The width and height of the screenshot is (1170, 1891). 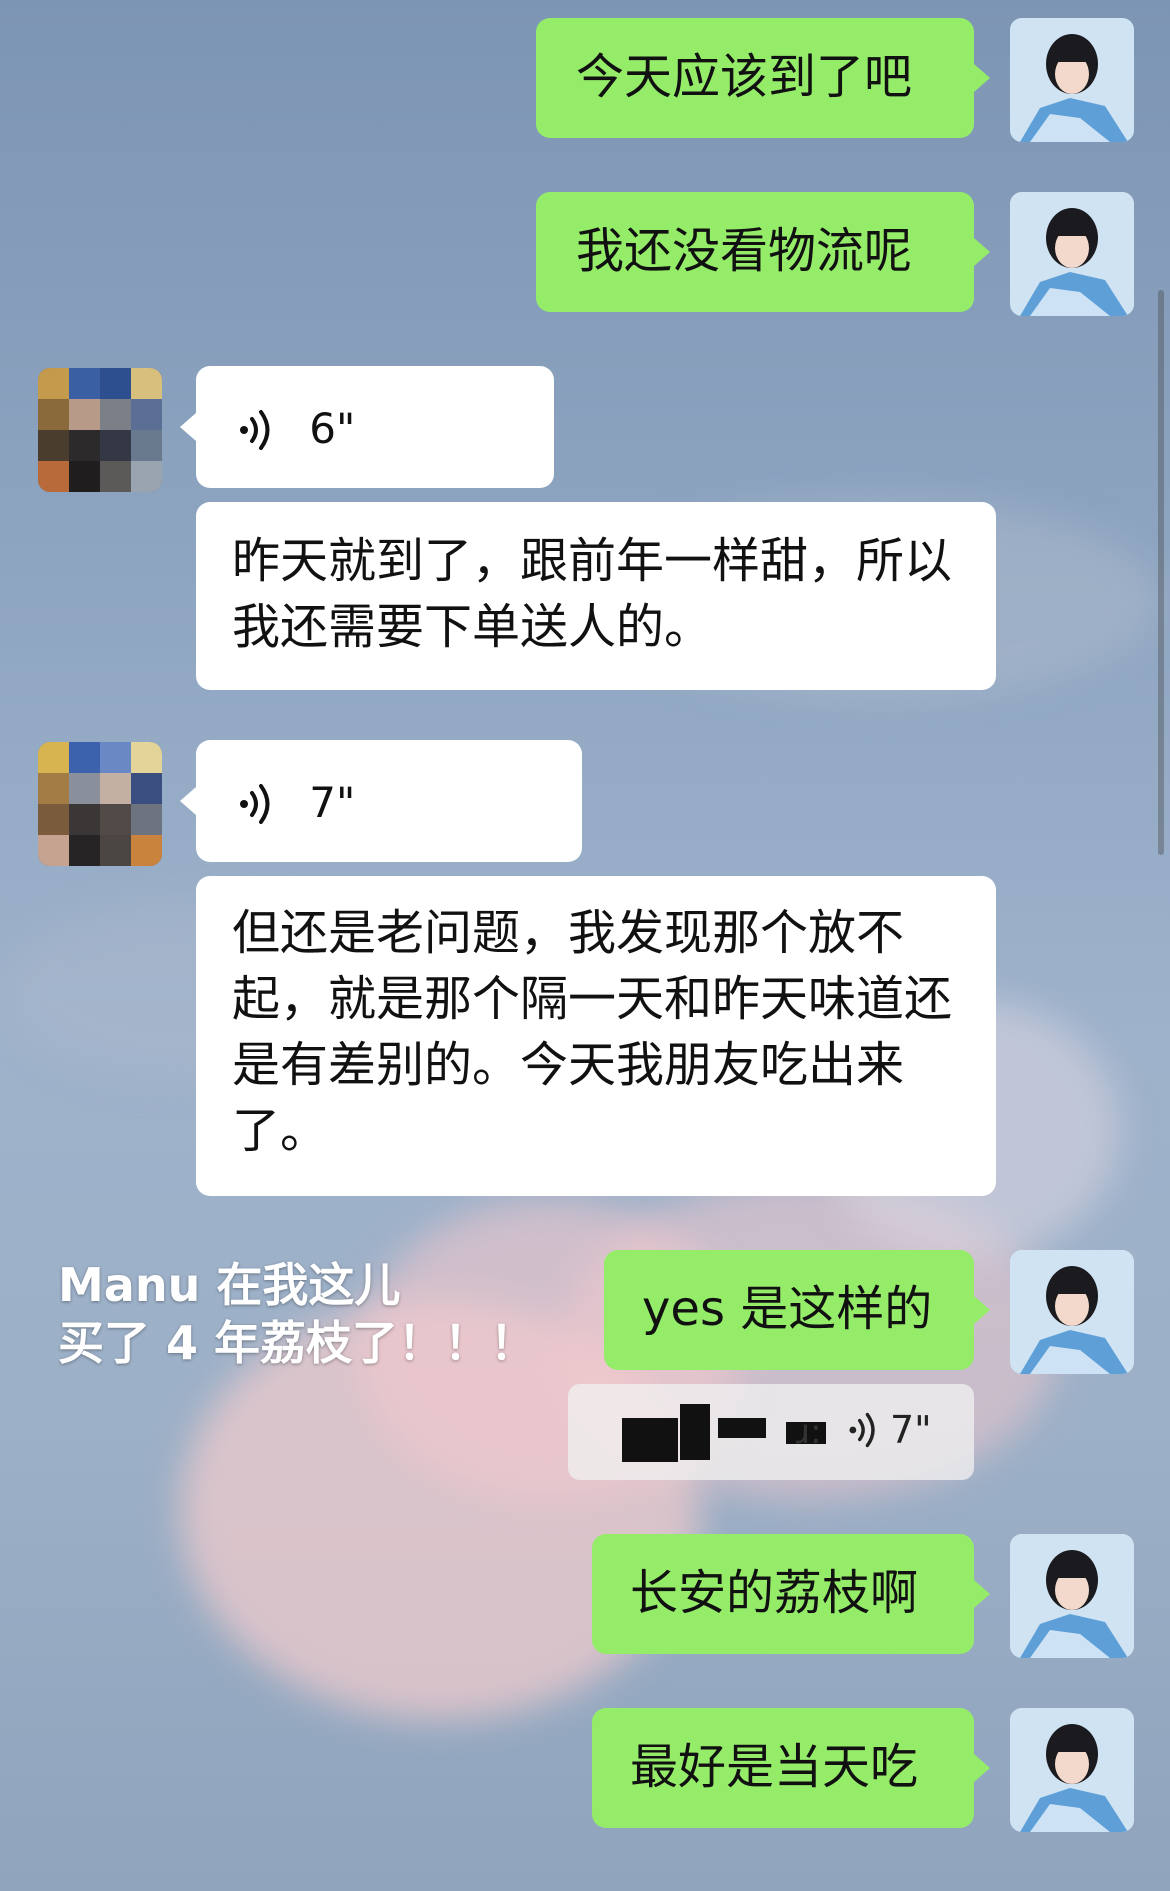 I want to click on message-bubble-self: yes 是这样的, so click(x=789, y=1310).